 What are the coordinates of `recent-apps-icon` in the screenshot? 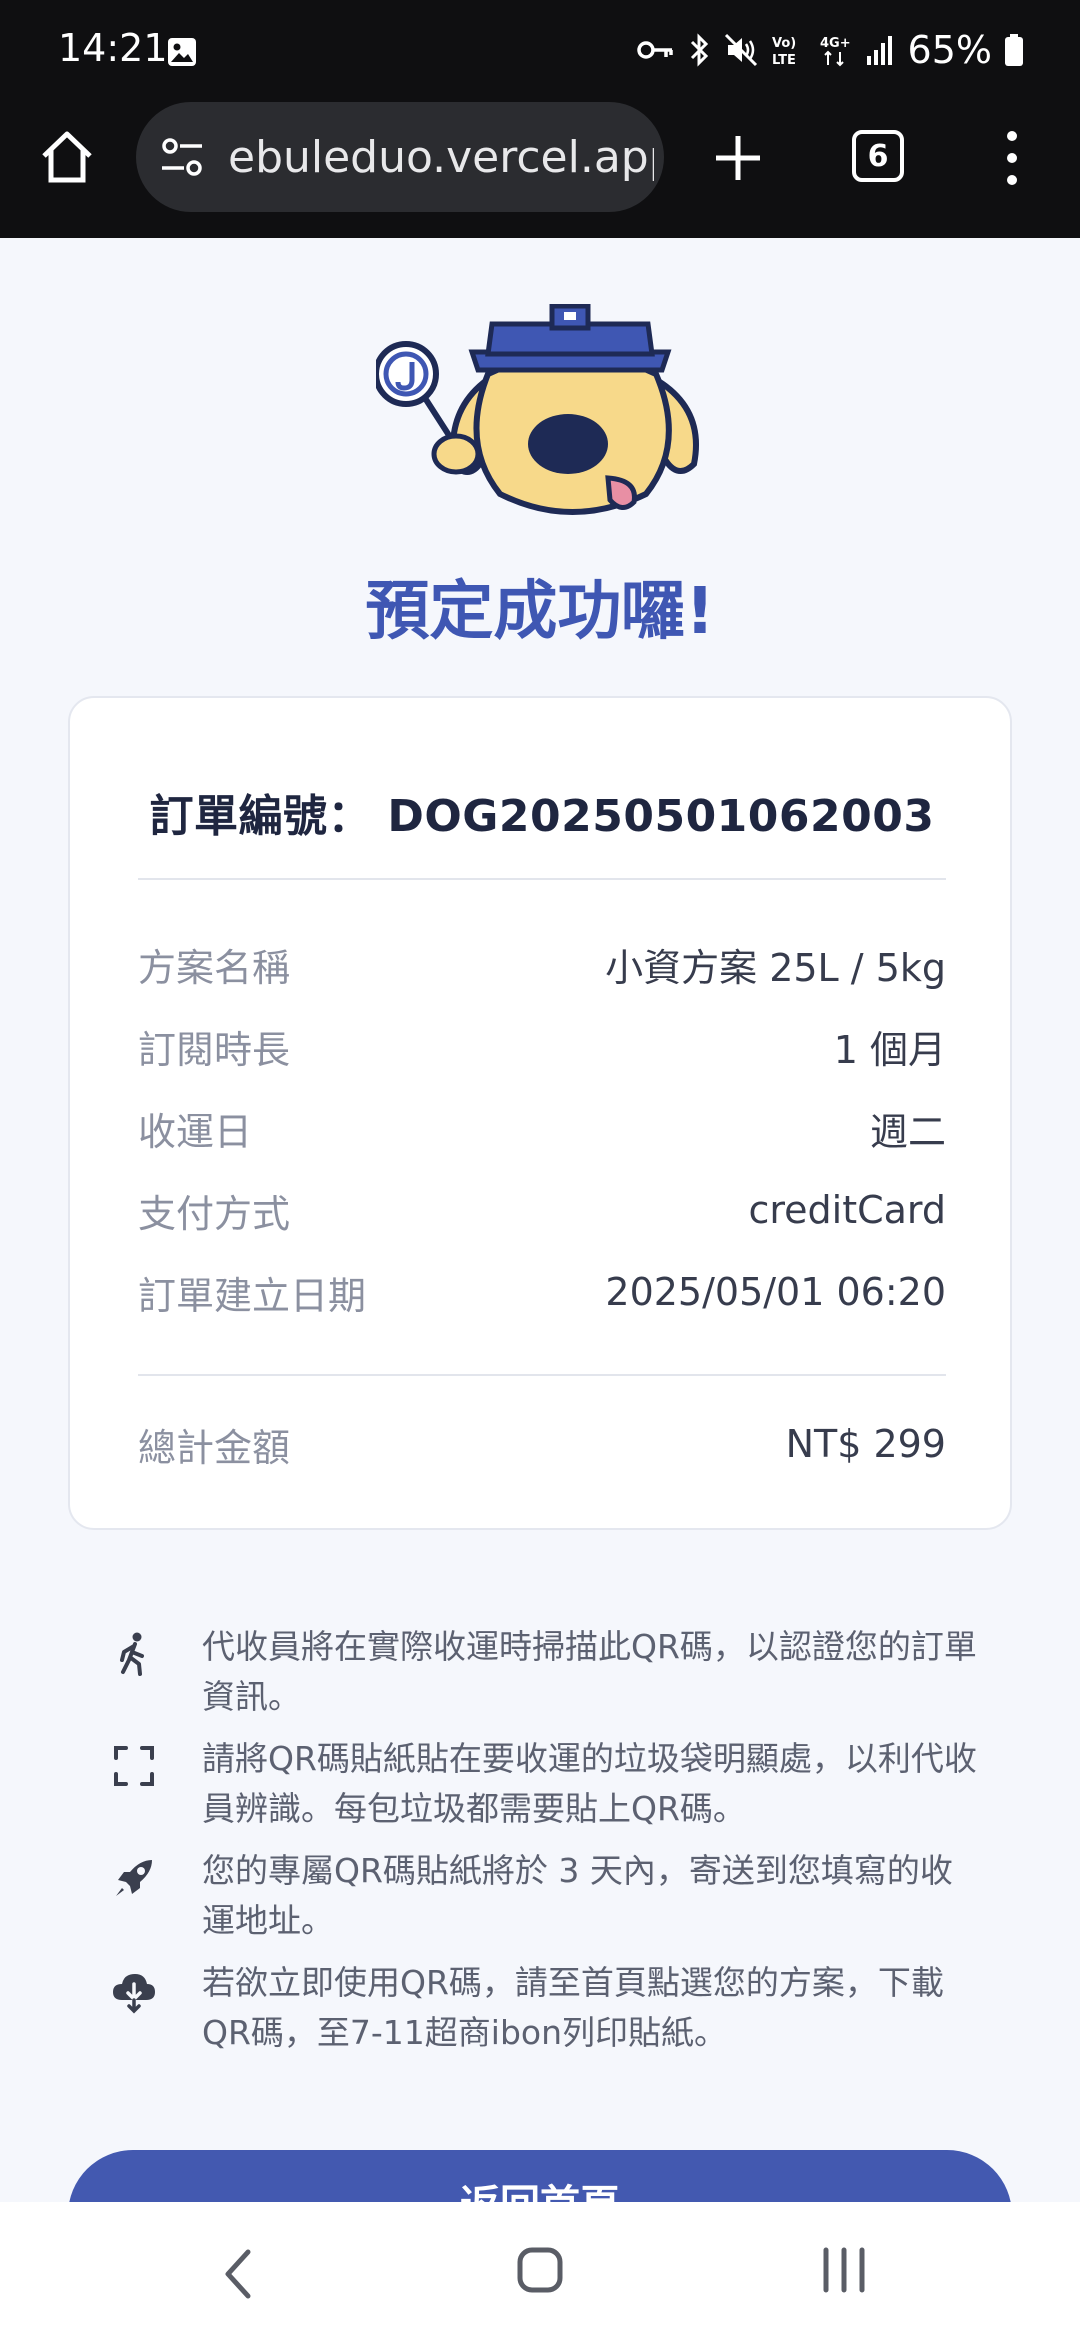 It's located at (844, 2270).